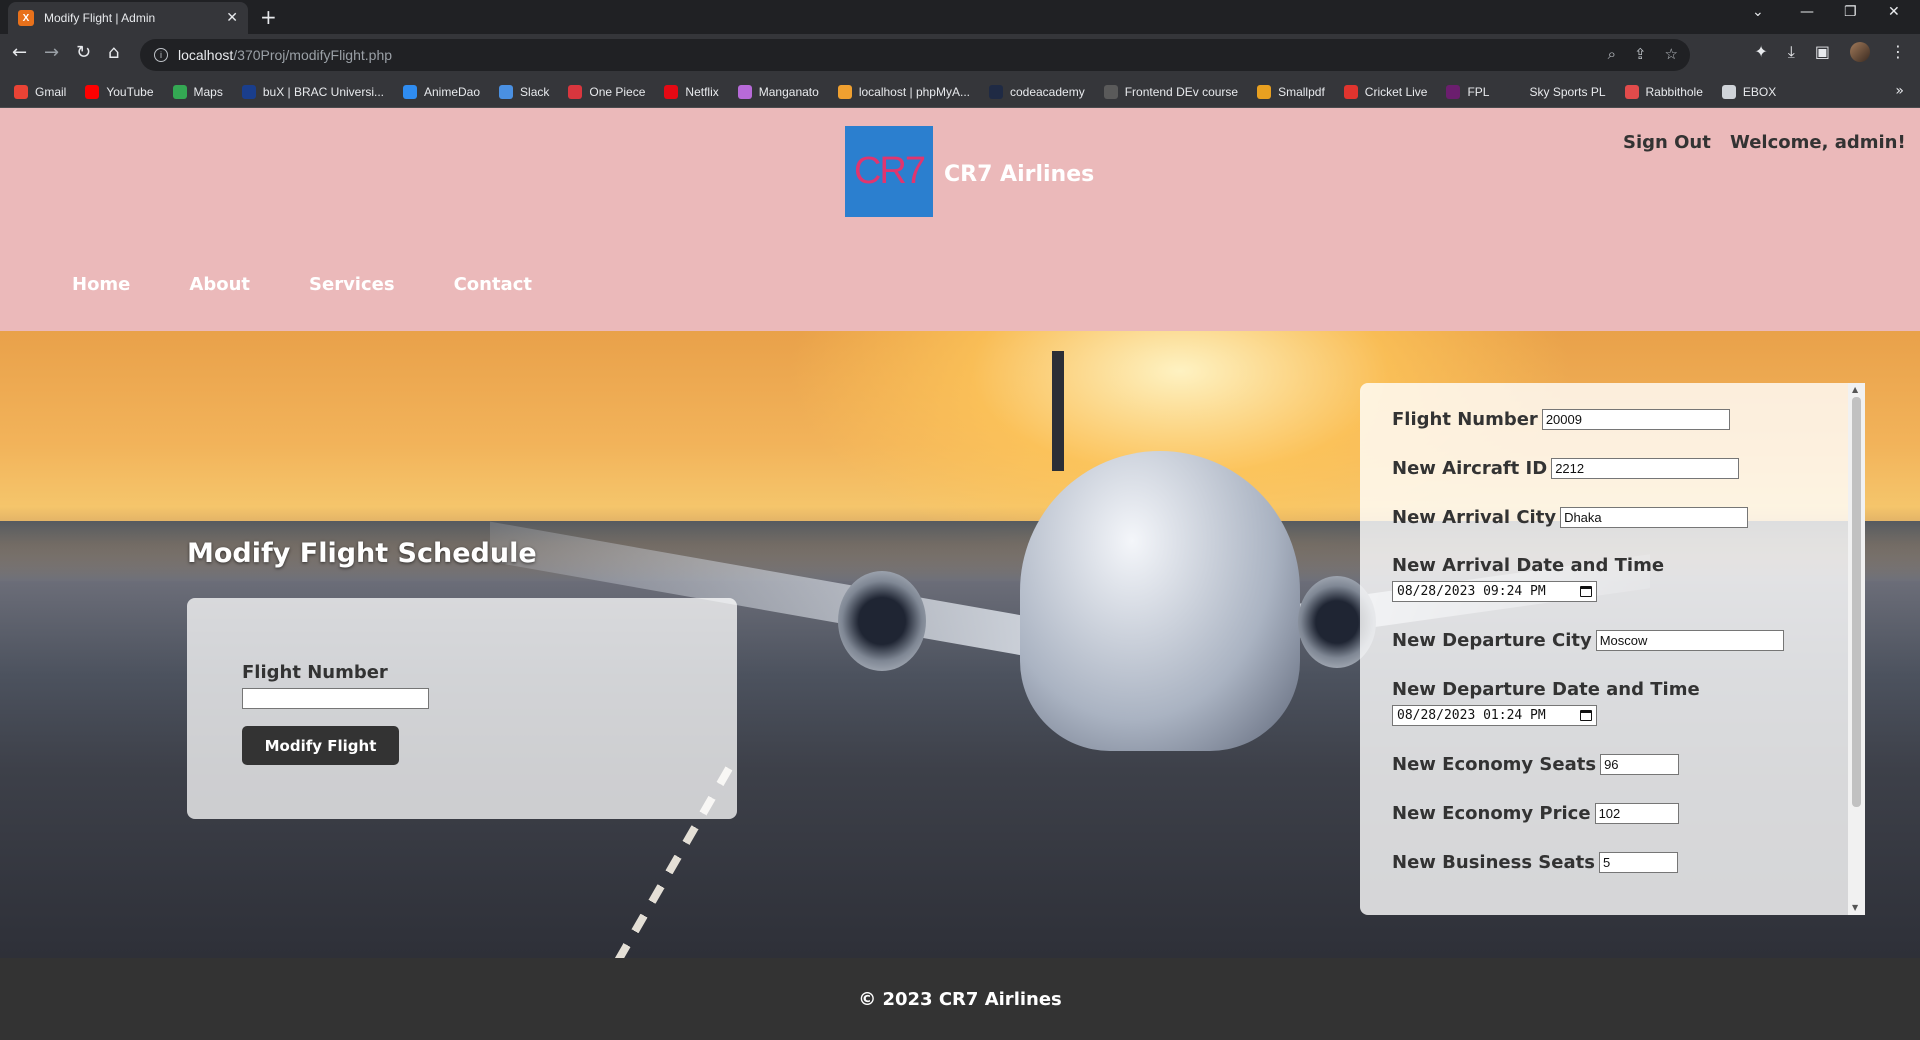  Describe the element at coordinates (1791, 52) in the screenshot. I see `download-icon: ⤓` at that location.